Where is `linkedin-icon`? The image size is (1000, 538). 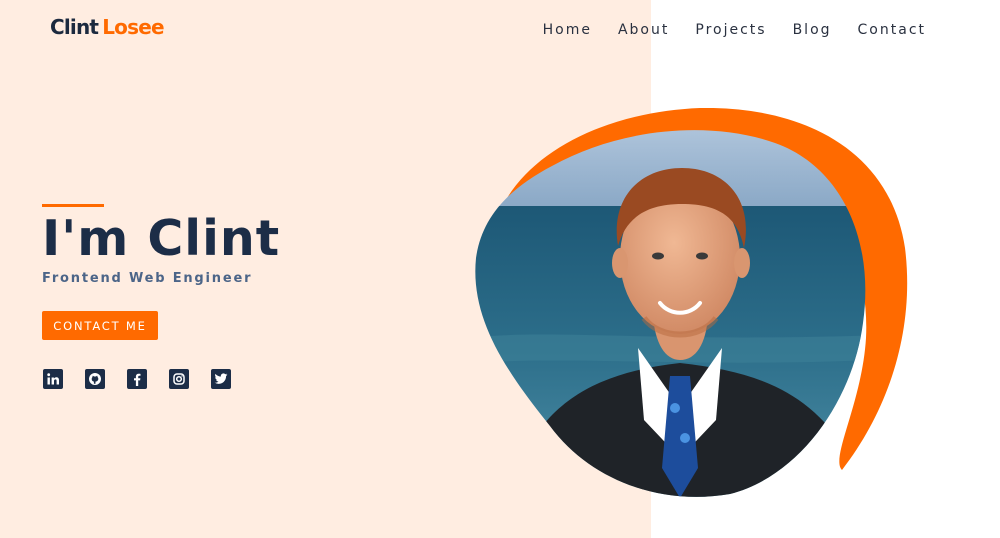
linkedin-icon is located at coordinates (53, 379).